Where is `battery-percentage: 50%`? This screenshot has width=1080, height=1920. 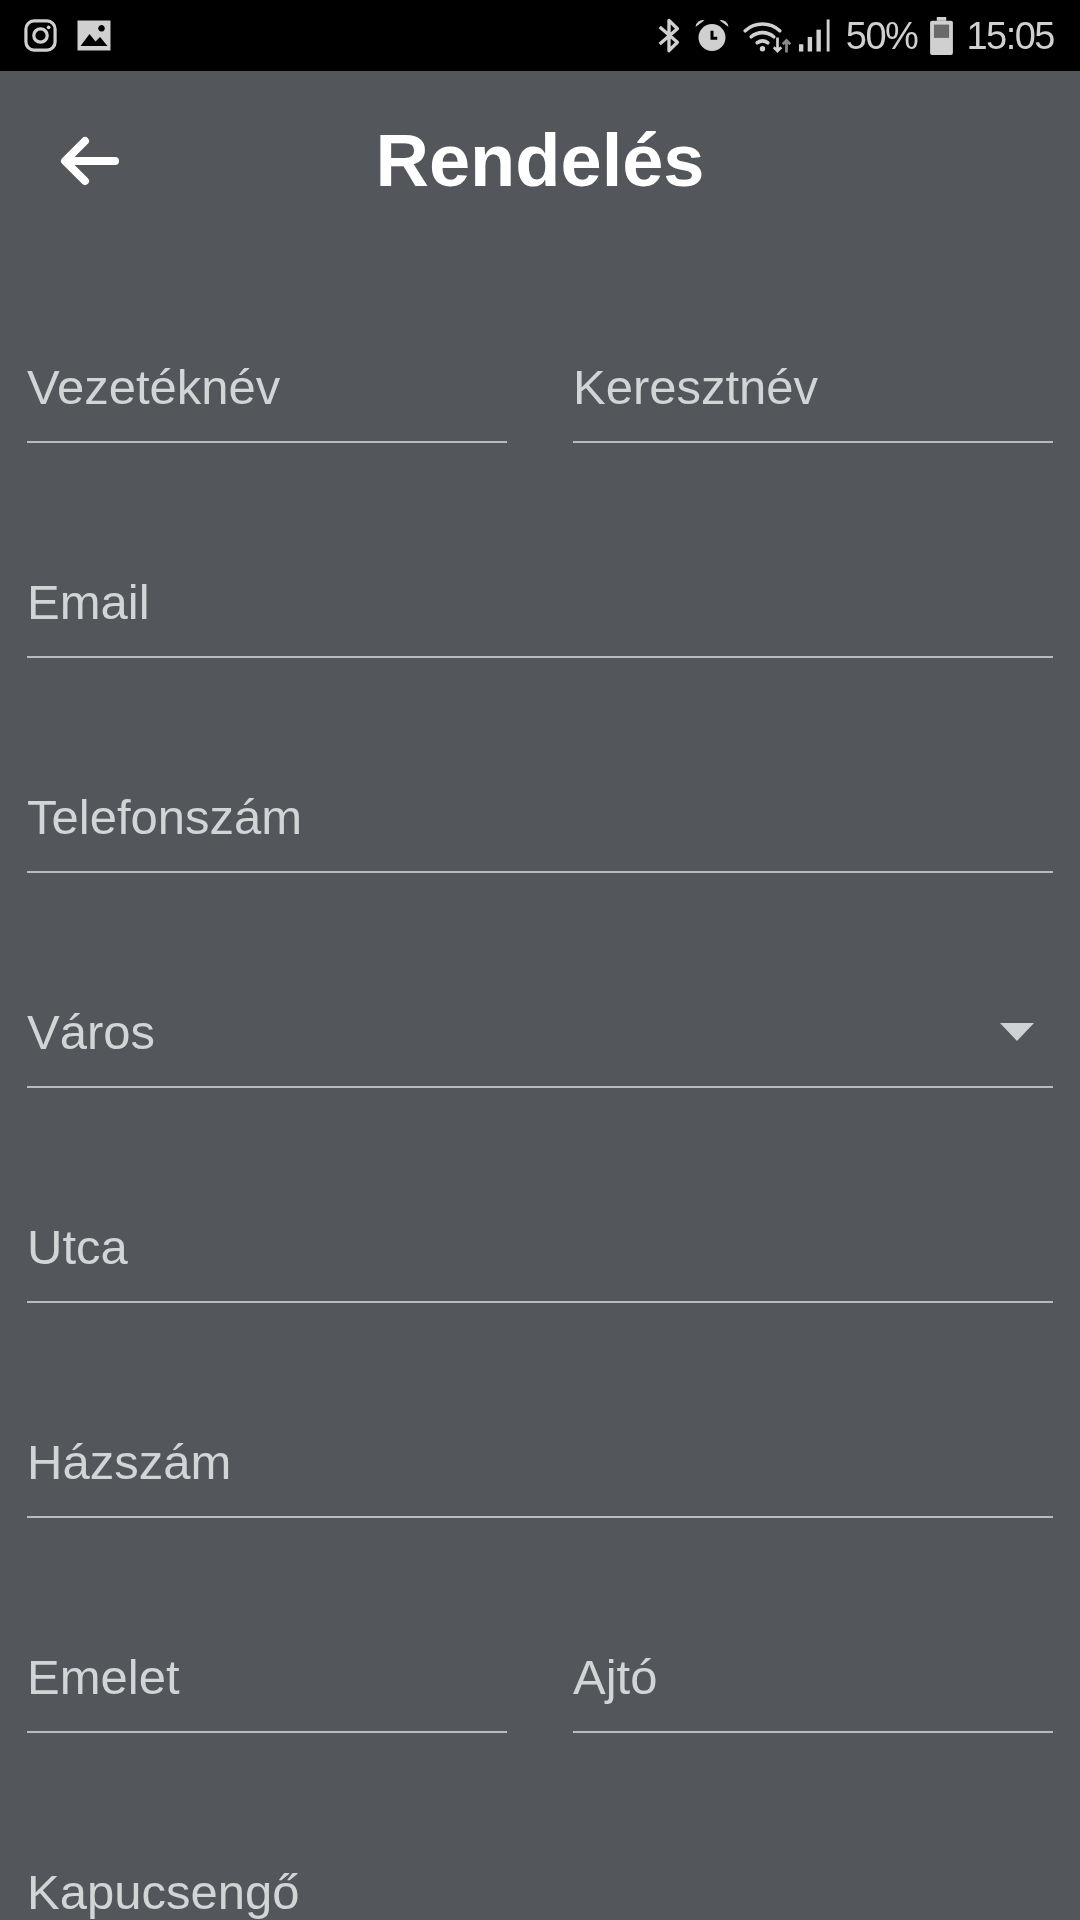
battery-percentage: 50% is located at coordinates (881, 35).